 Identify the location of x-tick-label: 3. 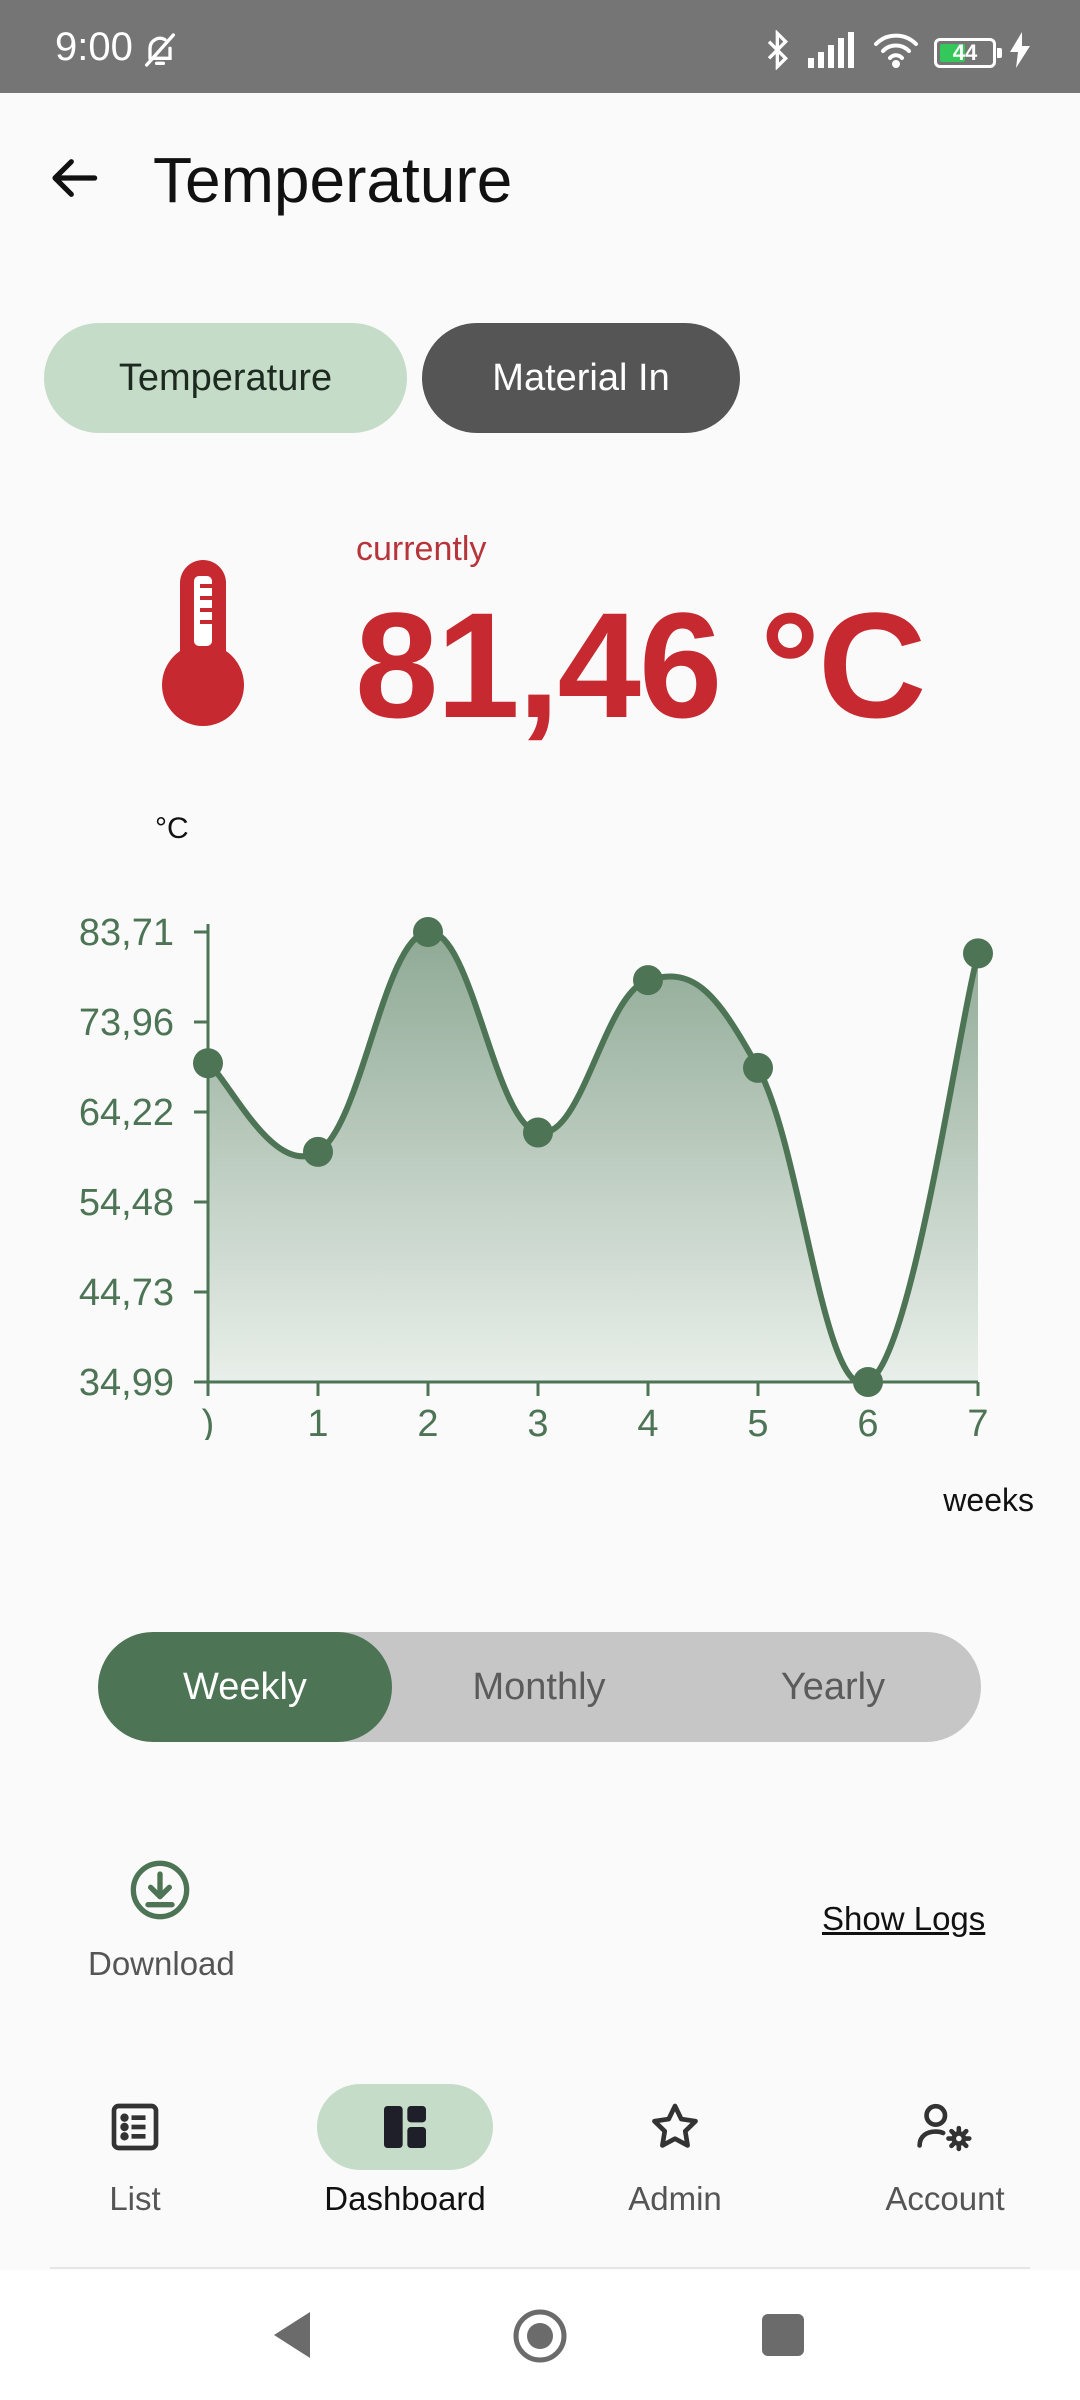
(537, 1421).